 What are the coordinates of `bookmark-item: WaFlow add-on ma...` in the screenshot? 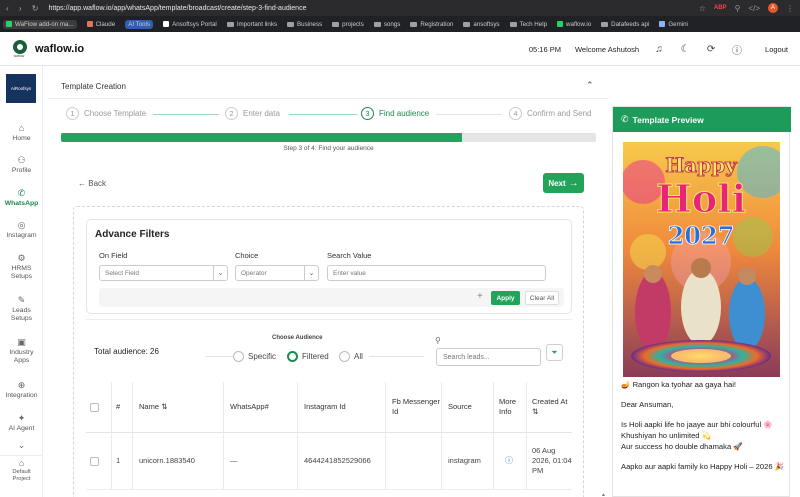 It's located at (40, 24).